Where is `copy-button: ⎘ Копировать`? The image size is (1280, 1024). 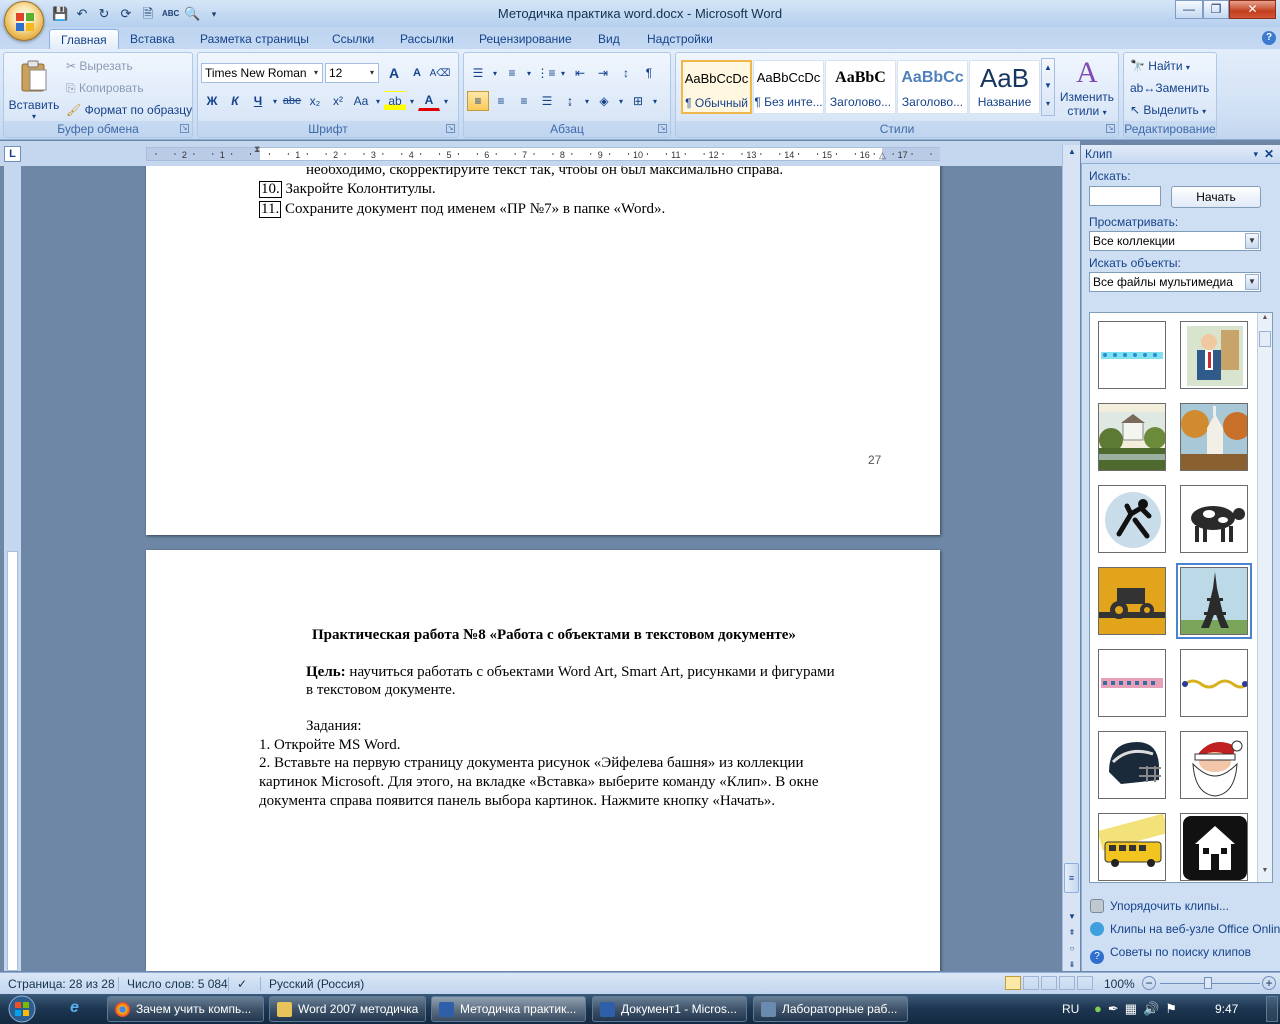 copy-button: ⎘ Копировать is located at coordinates (105, 88).